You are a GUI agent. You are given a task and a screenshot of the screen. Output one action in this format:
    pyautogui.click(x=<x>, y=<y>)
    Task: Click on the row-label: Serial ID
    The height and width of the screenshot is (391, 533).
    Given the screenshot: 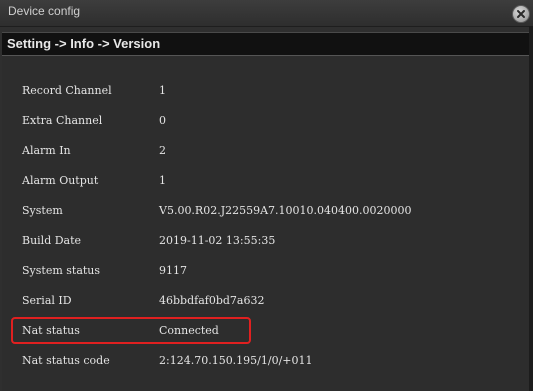 What is the action you would take?
    pyautogui.click(x=47, y=300)
    